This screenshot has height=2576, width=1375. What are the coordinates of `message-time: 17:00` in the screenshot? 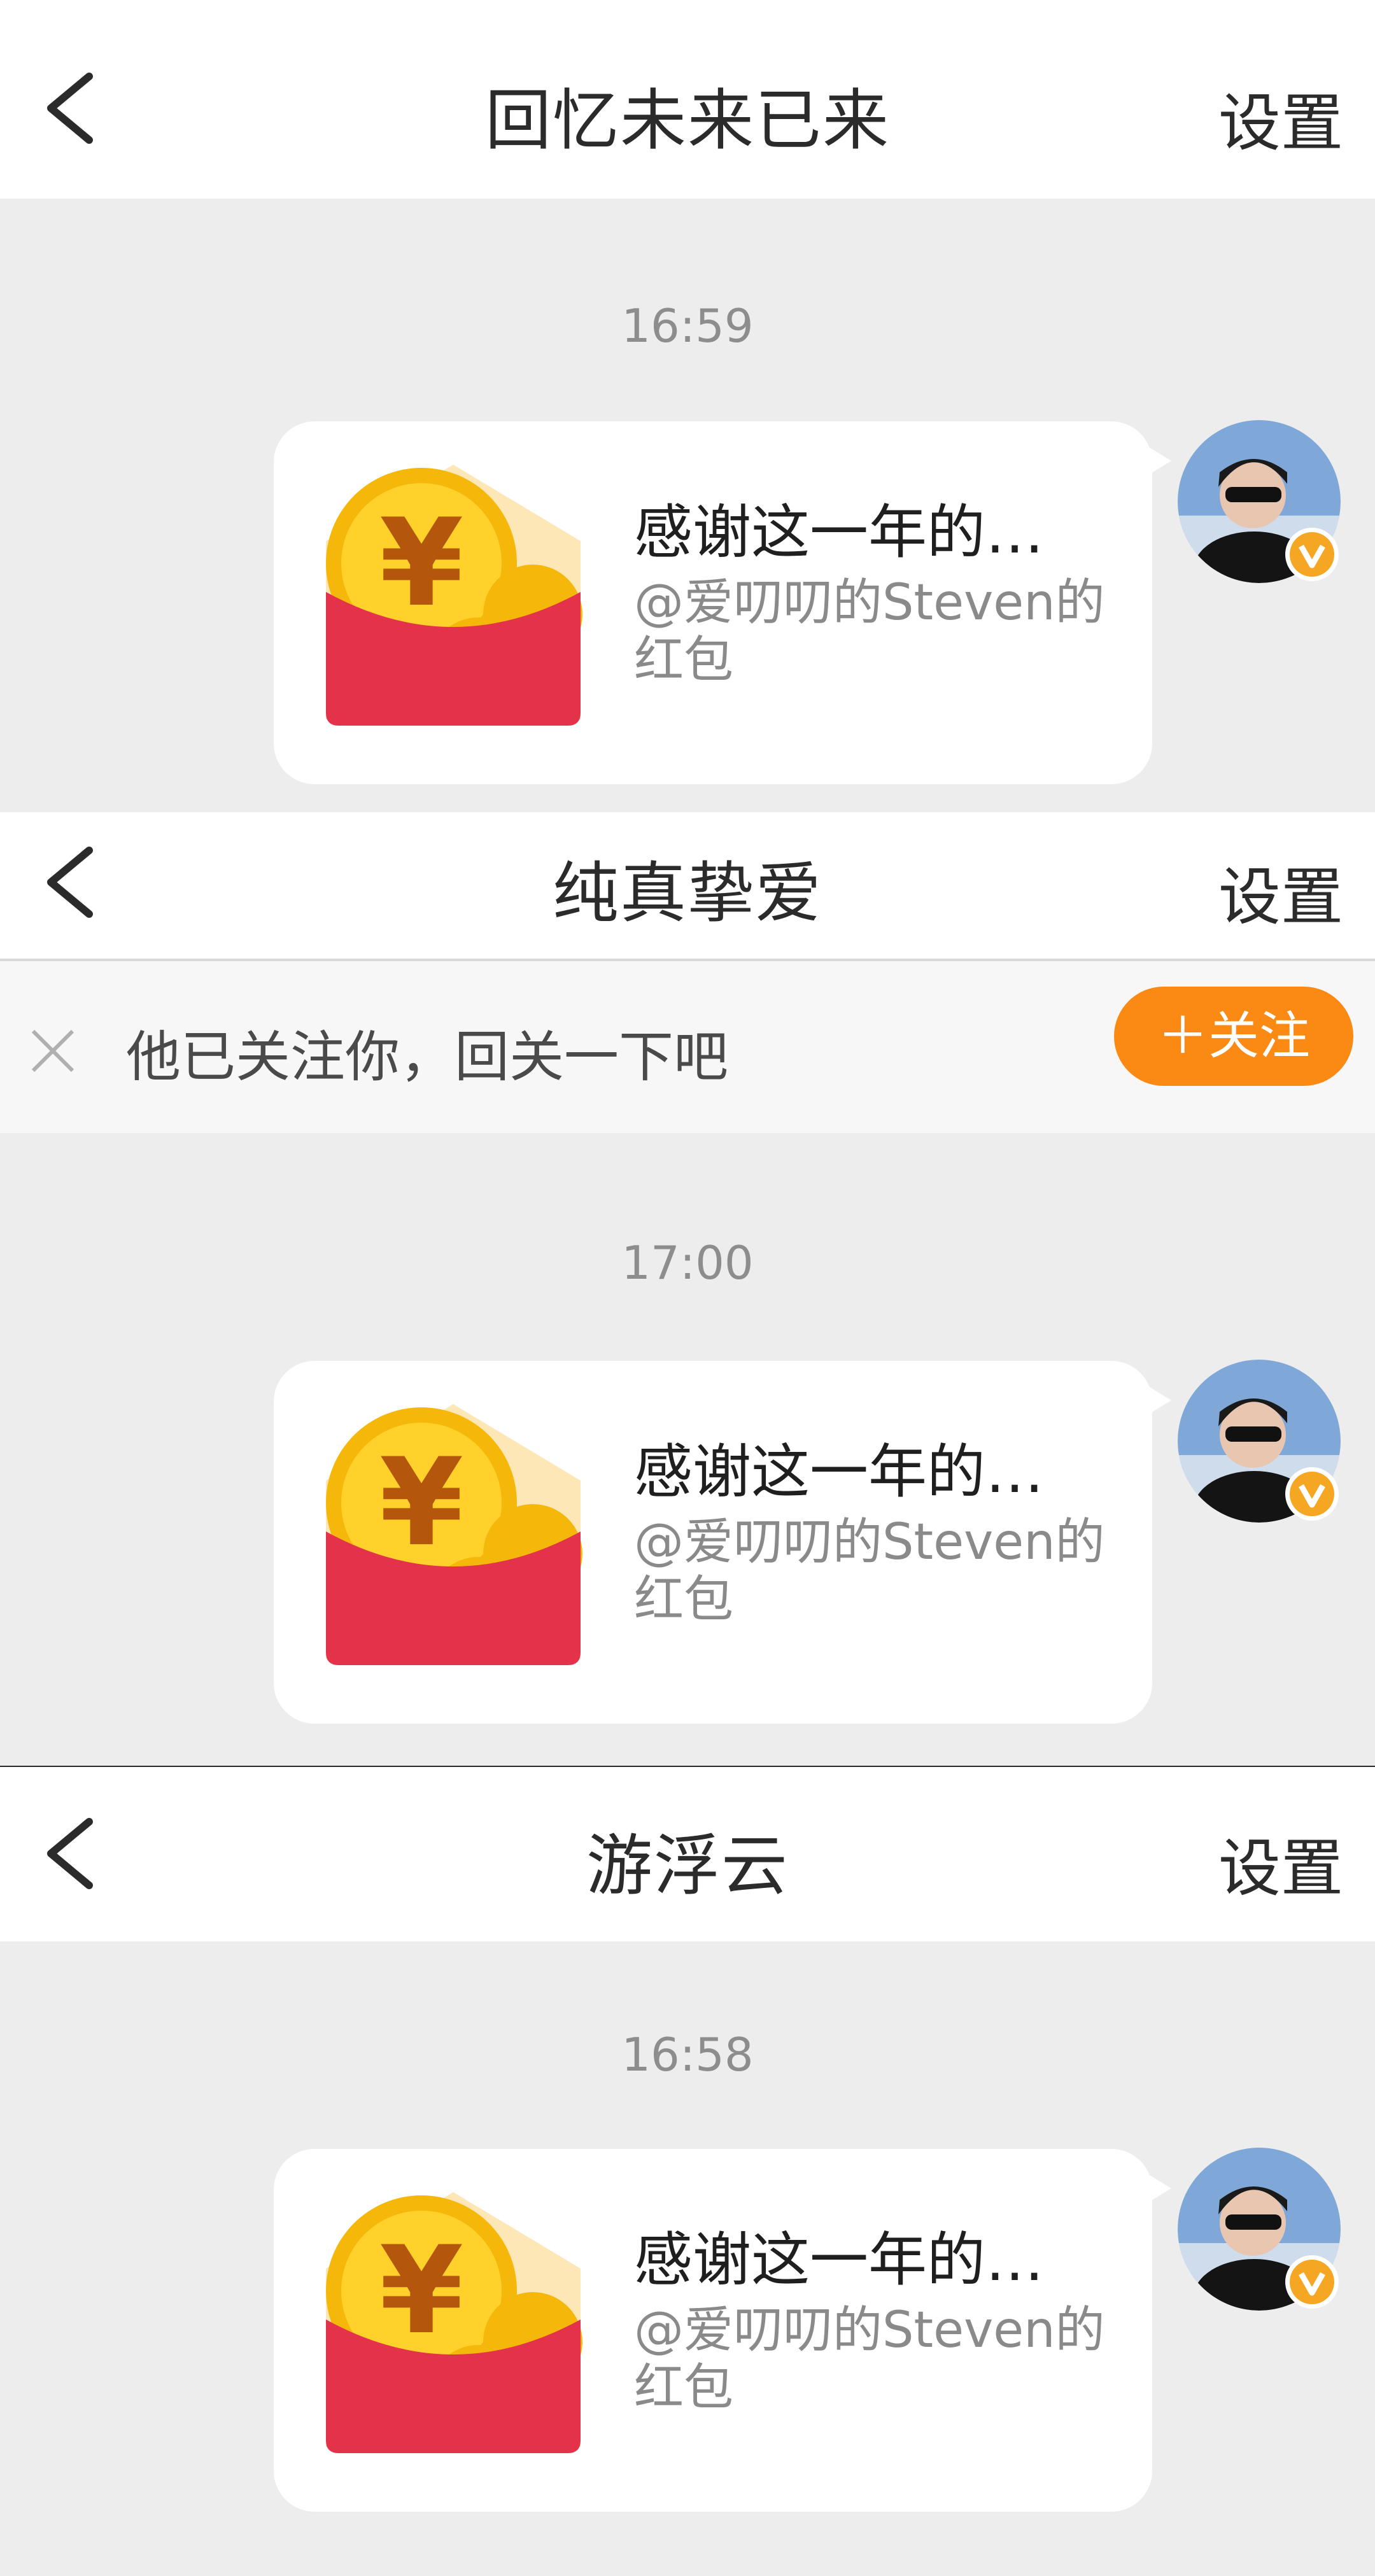 It's located at (687, 1263).